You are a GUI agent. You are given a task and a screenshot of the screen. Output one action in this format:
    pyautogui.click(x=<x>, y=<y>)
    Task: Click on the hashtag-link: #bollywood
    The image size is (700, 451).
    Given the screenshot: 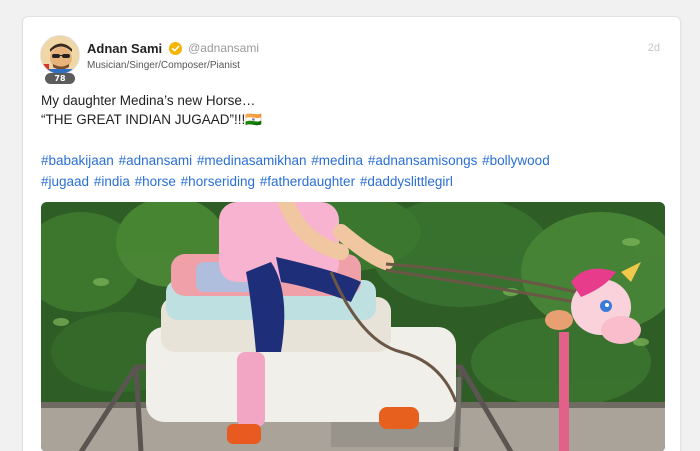 What is the action you would take?
    pyautogui.click(x=516, y=160)
    